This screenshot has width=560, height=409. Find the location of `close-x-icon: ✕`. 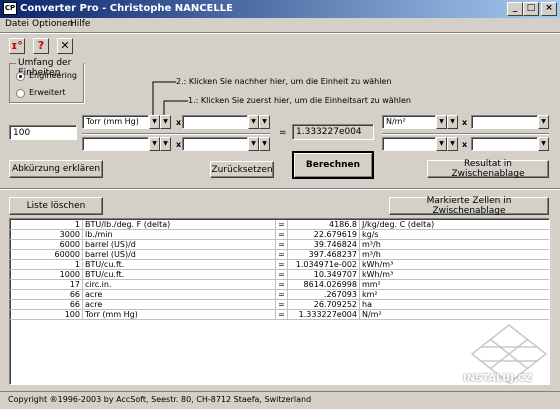

close-x-icon: ✕ is located at coordinates (65, 46).